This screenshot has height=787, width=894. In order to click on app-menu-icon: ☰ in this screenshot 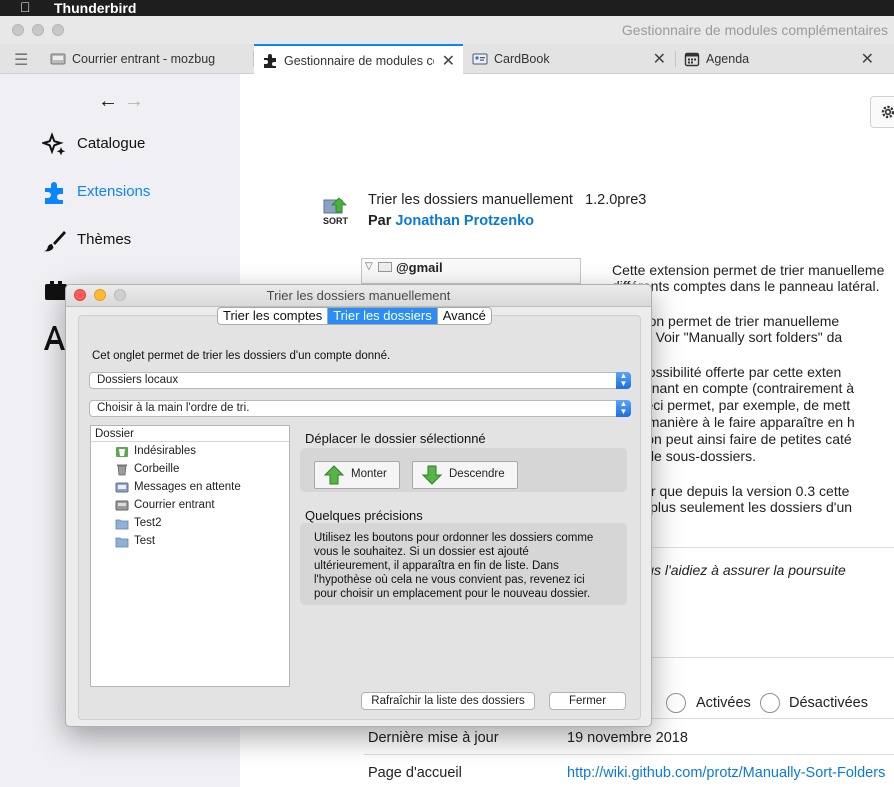, I will do `click(21, 60)`.